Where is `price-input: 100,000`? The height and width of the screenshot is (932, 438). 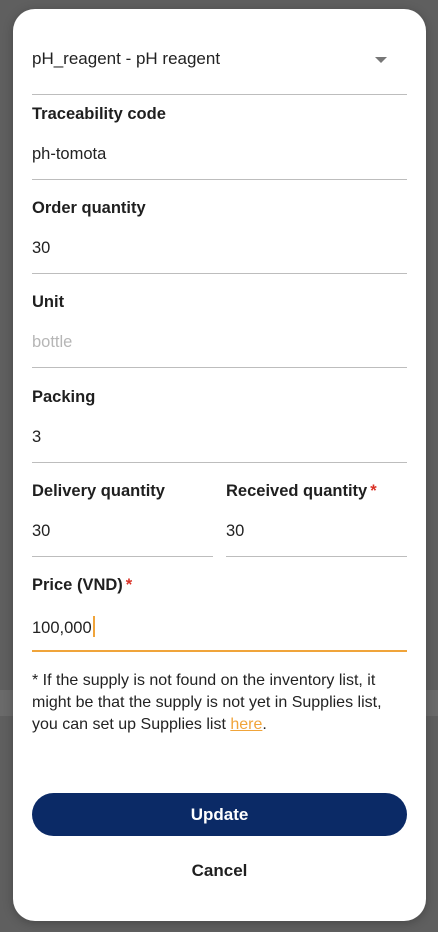
price-input: 100,000 is located at coordinates (63, 627).